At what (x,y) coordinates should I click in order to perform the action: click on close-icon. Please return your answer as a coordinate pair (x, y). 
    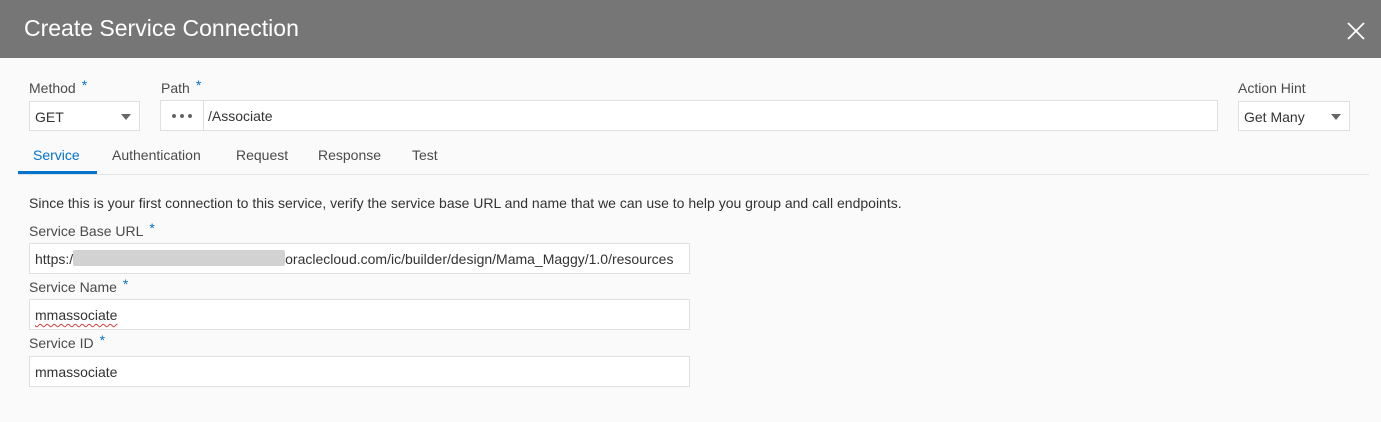
    Looking at the image, I should click on (1356, 31).